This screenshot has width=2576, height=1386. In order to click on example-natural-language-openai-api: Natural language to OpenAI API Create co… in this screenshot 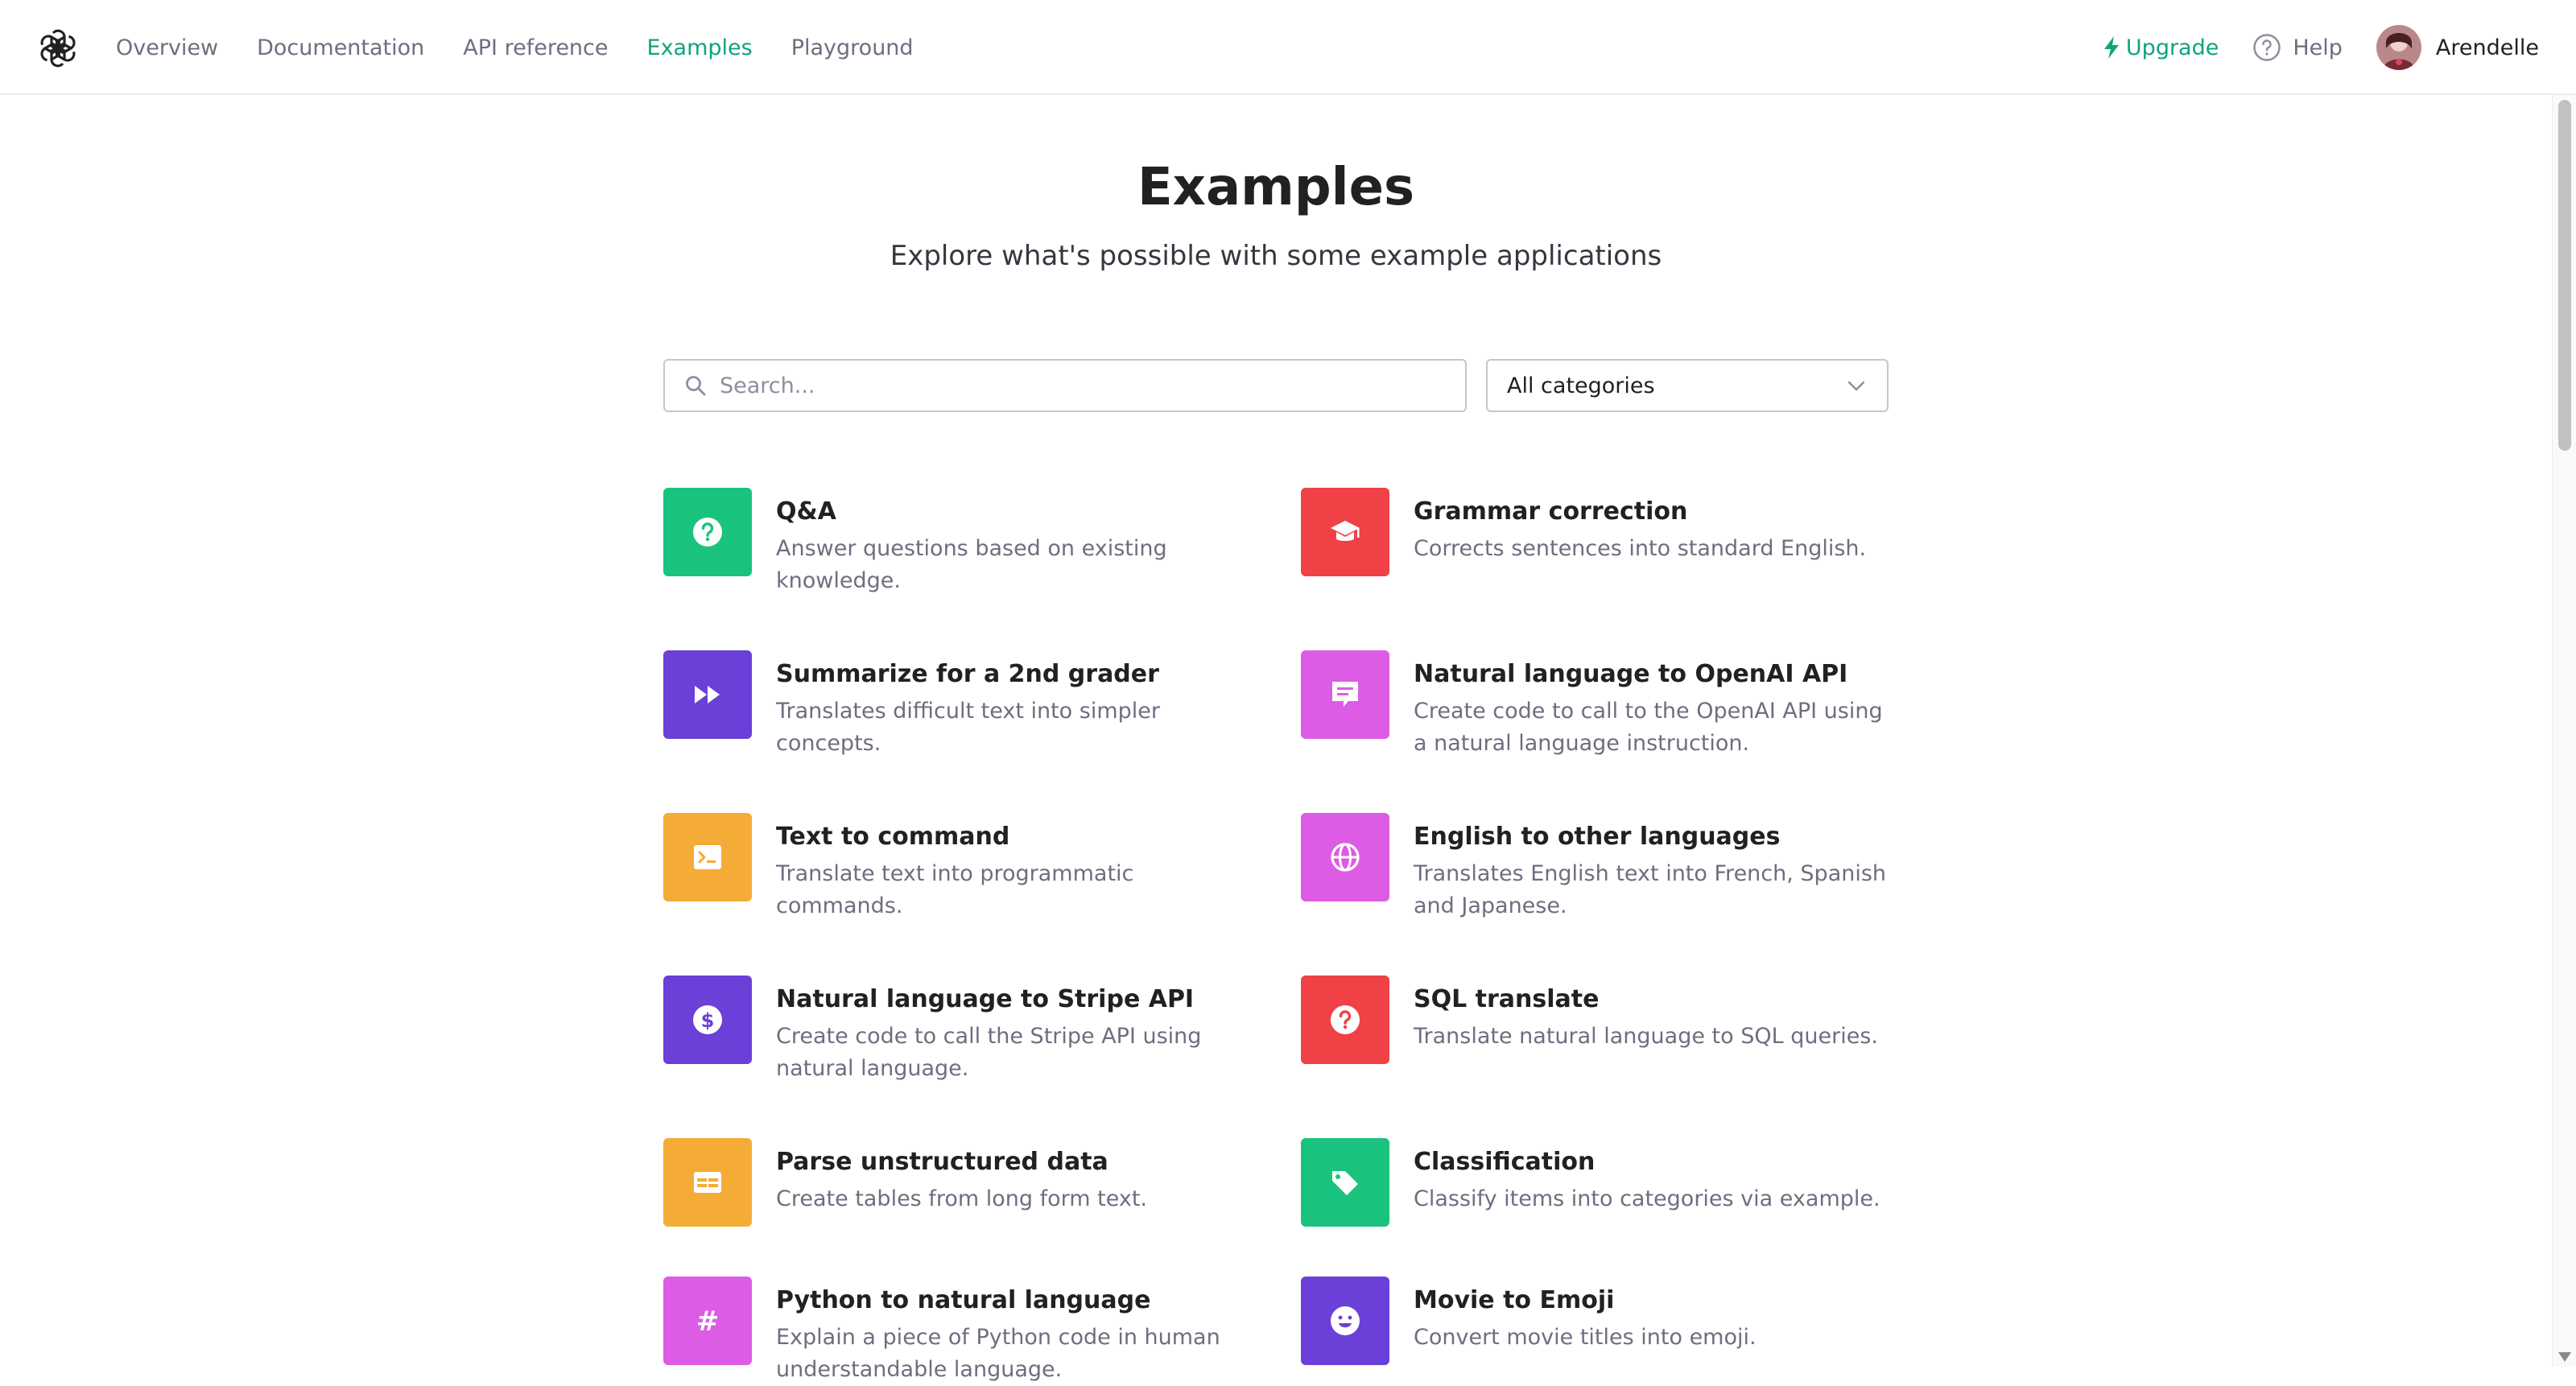, I will do `click(1599, 705)`.